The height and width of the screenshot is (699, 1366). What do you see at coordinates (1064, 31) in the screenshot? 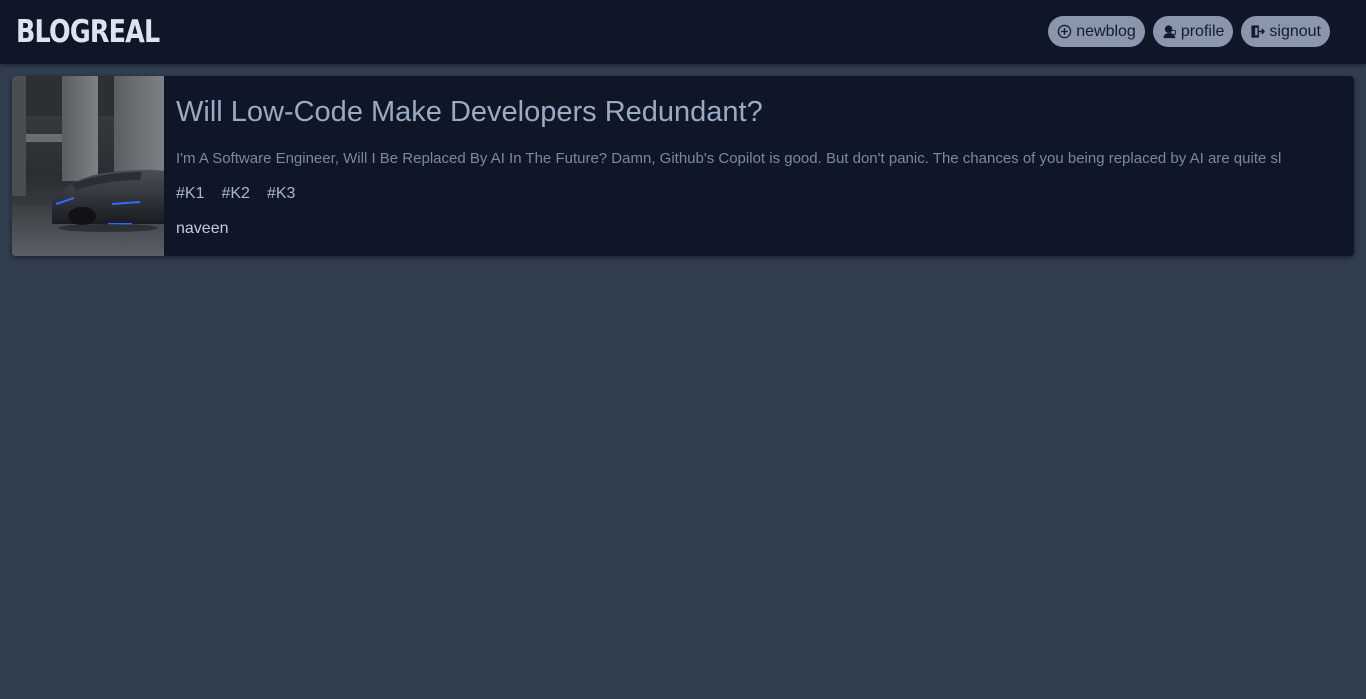
I see `plus-circle-icon` at bounding box center [1064, 31].